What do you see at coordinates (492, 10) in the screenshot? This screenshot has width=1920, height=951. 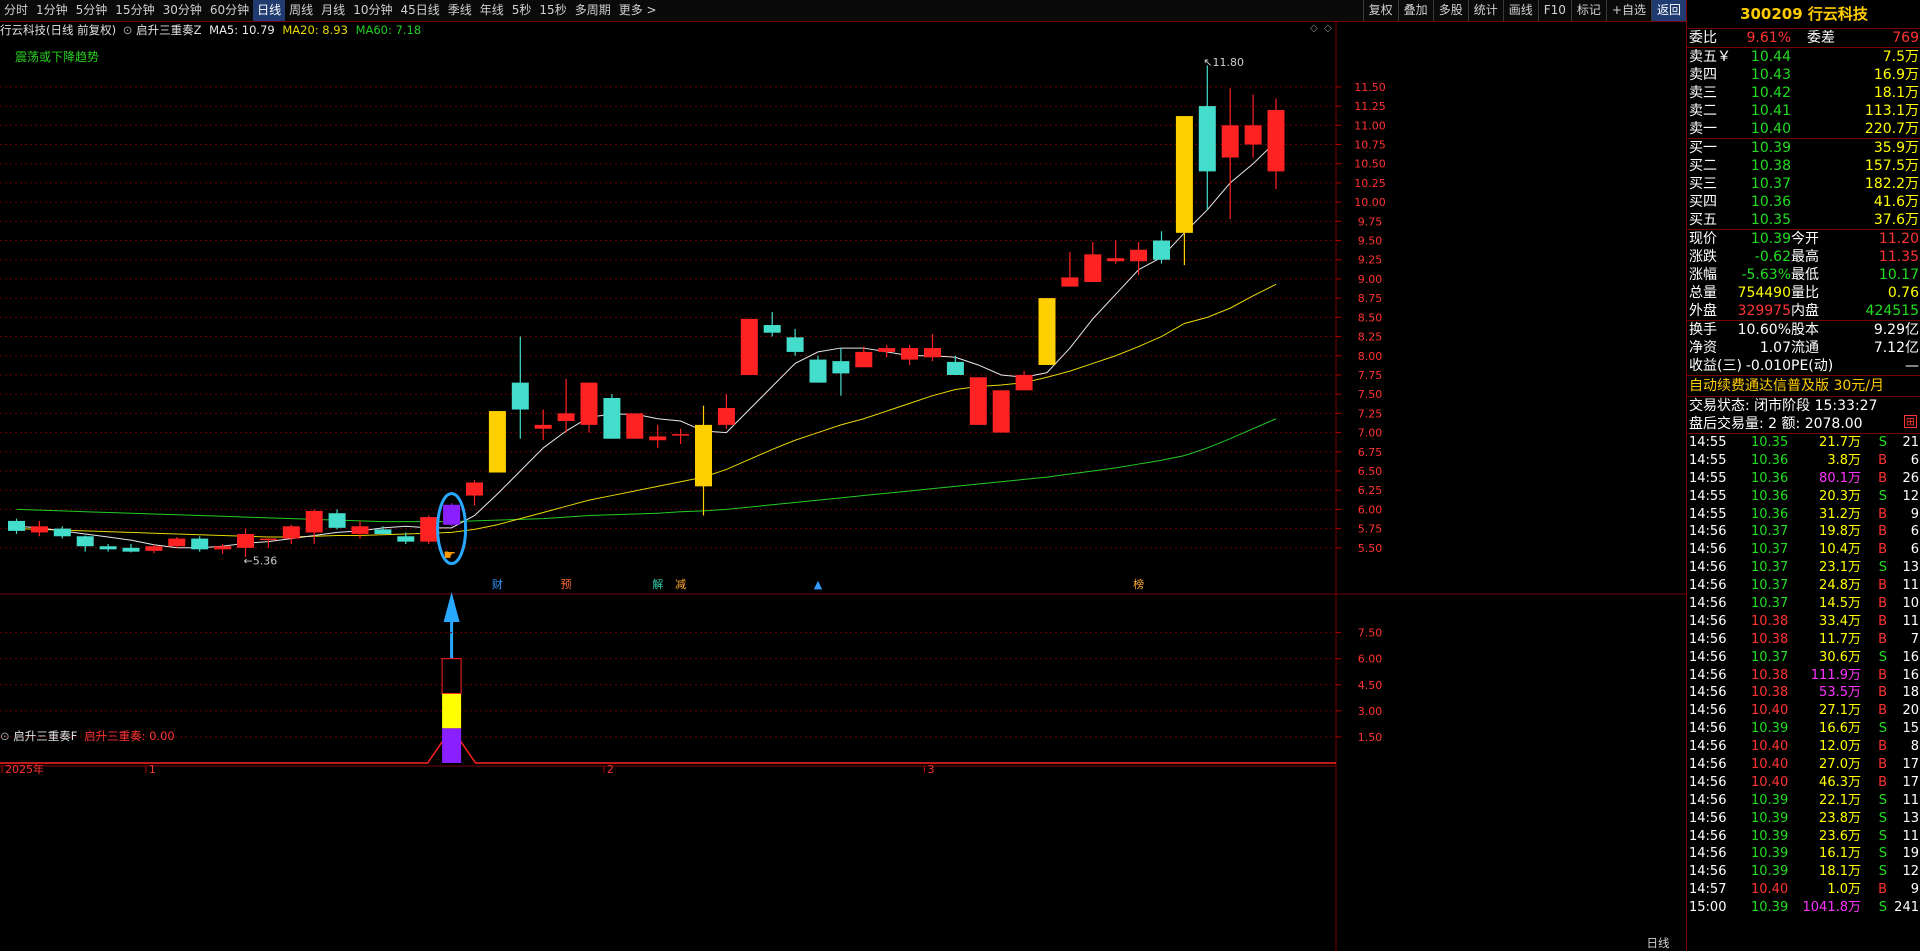 I see `period-tab: 年线` at bounding box center [492, 10].